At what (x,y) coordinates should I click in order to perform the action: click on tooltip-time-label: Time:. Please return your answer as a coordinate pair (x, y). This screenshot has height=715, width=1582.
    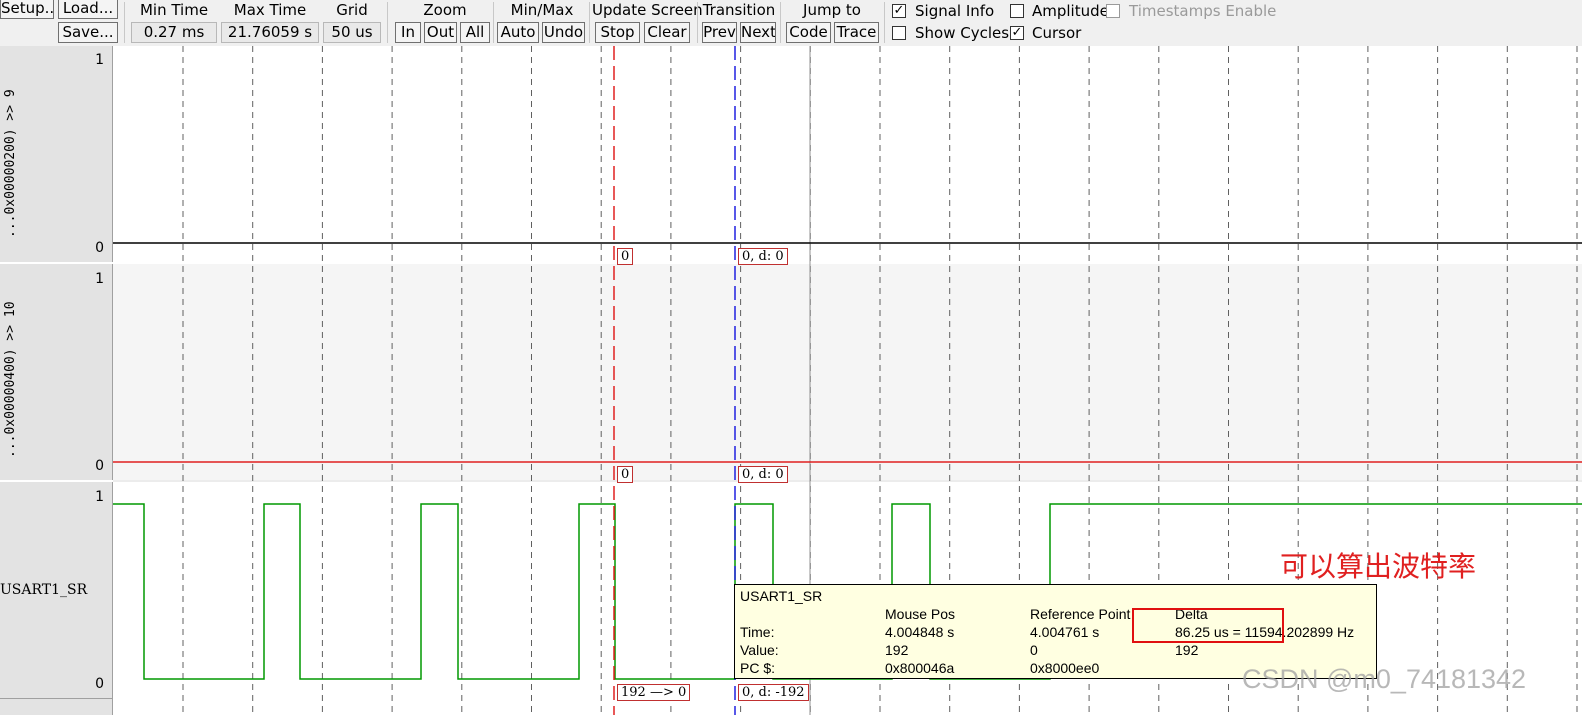
    Looking at the image, I should click on (757, 632).